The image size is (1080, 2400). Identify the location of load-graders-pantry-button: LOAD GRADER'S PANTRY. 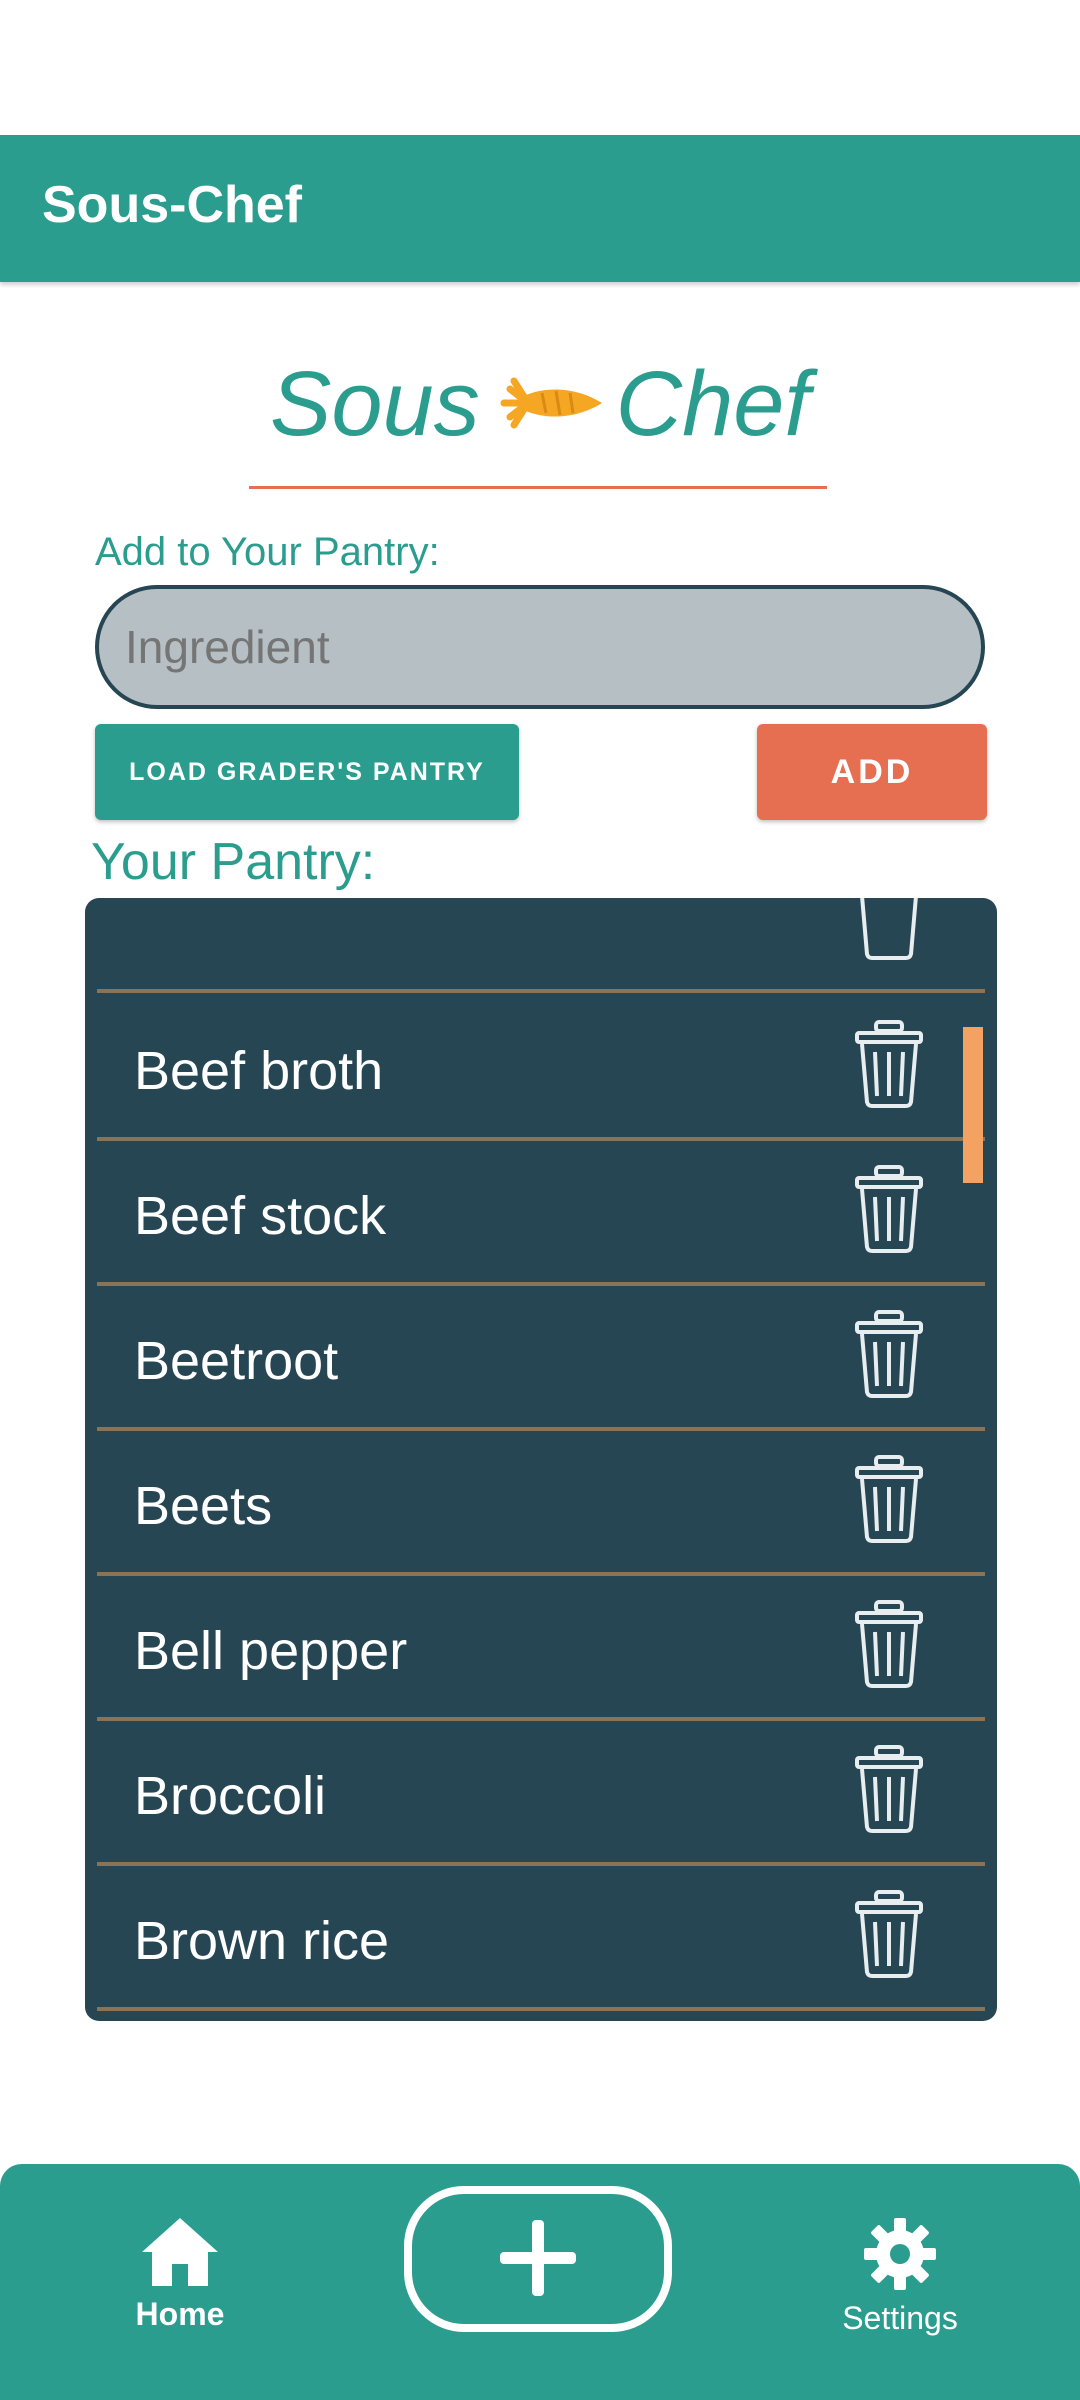
(307, 772).